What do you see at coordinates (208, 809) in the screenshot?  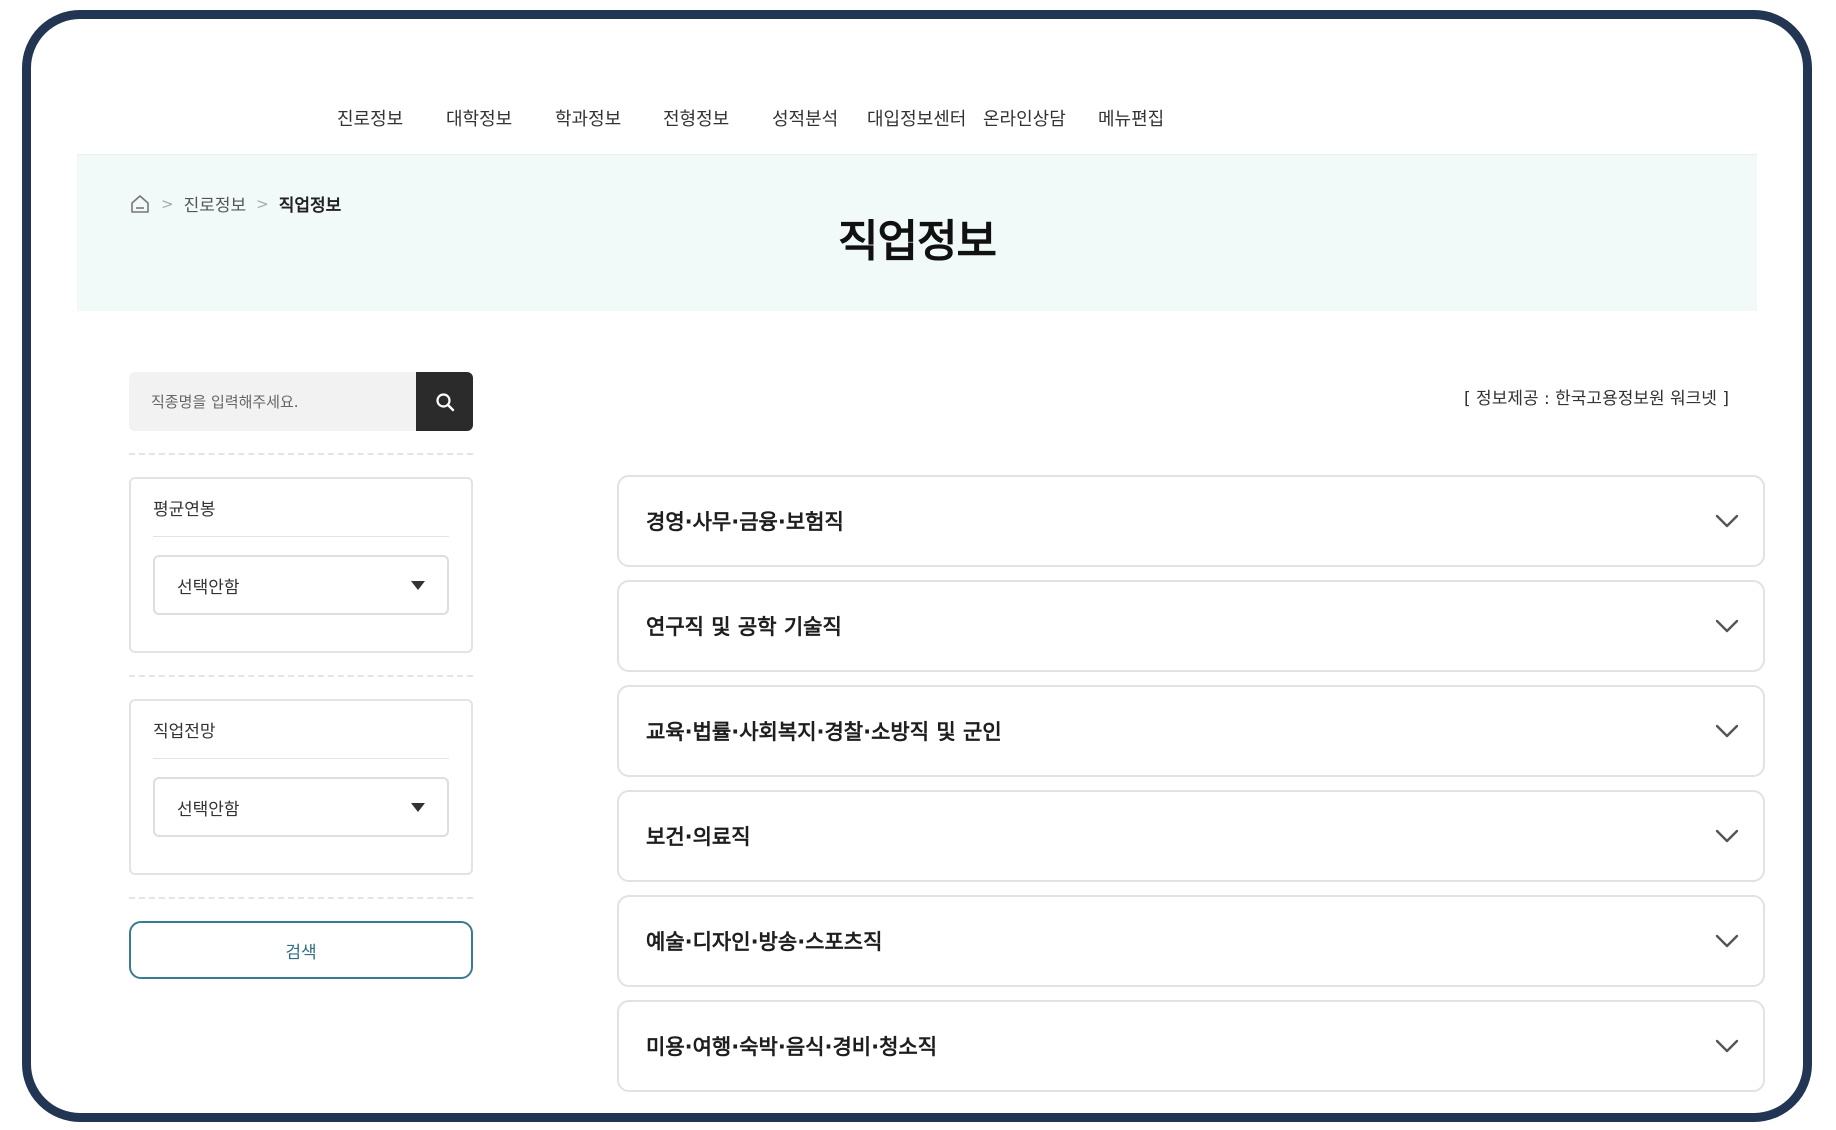 I see `outlook-select-value: 선택안함` at bounding box center [208, 809].